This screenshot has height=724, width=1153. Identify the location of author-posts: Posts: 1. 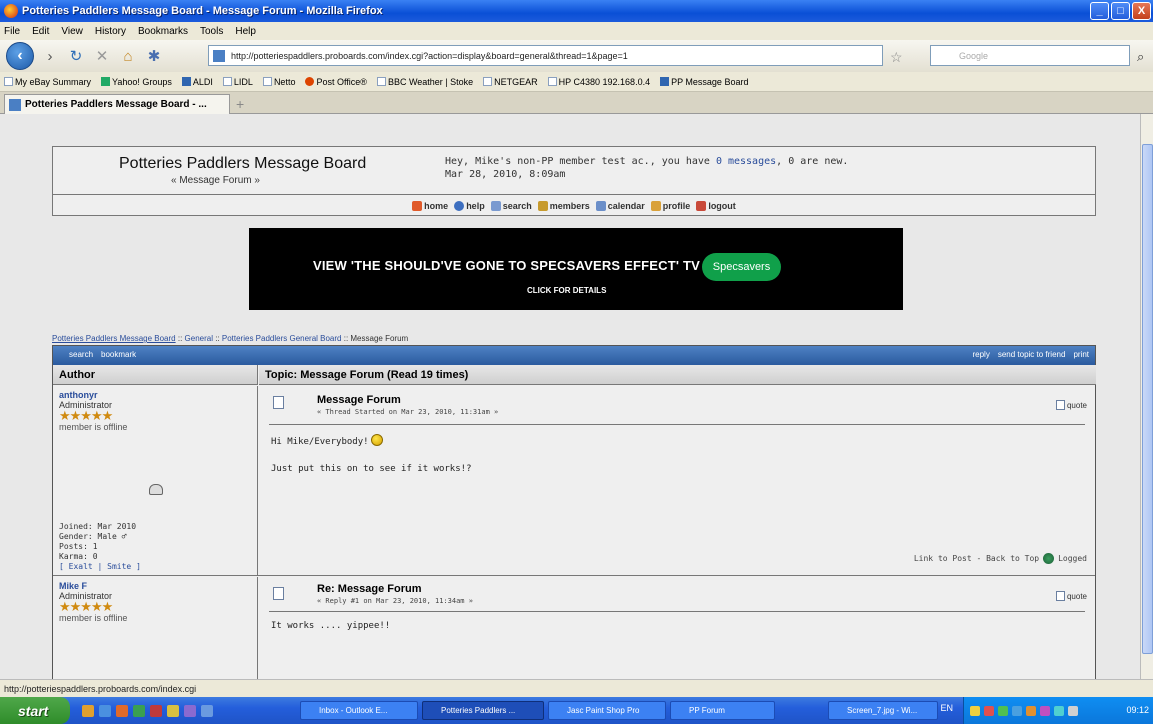
(78, 546).